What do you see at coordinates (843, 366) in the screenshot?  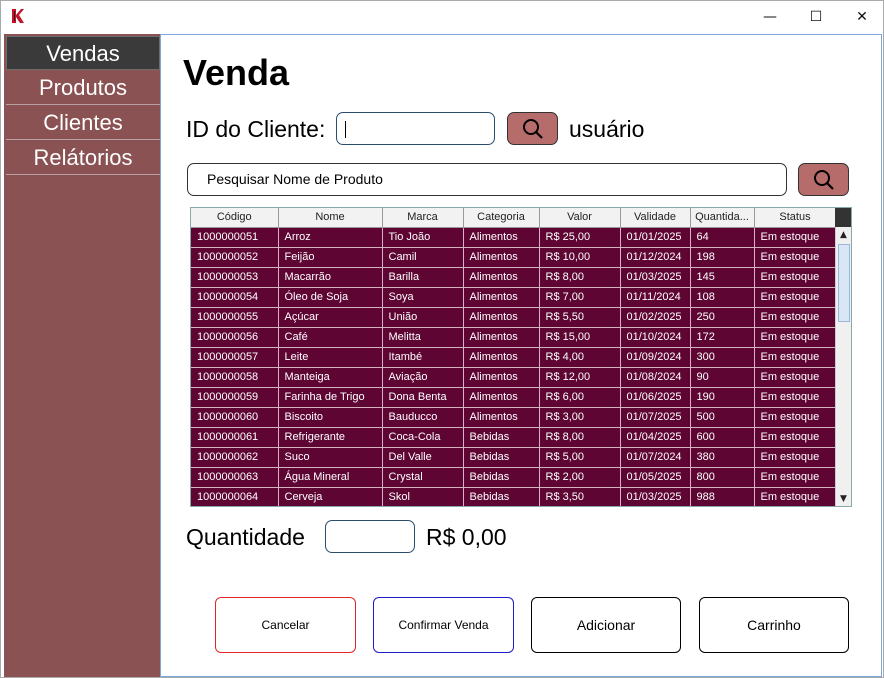 I see `table-vertical-scrollbar: ▲ ▼` at bounding box center [843, 366].